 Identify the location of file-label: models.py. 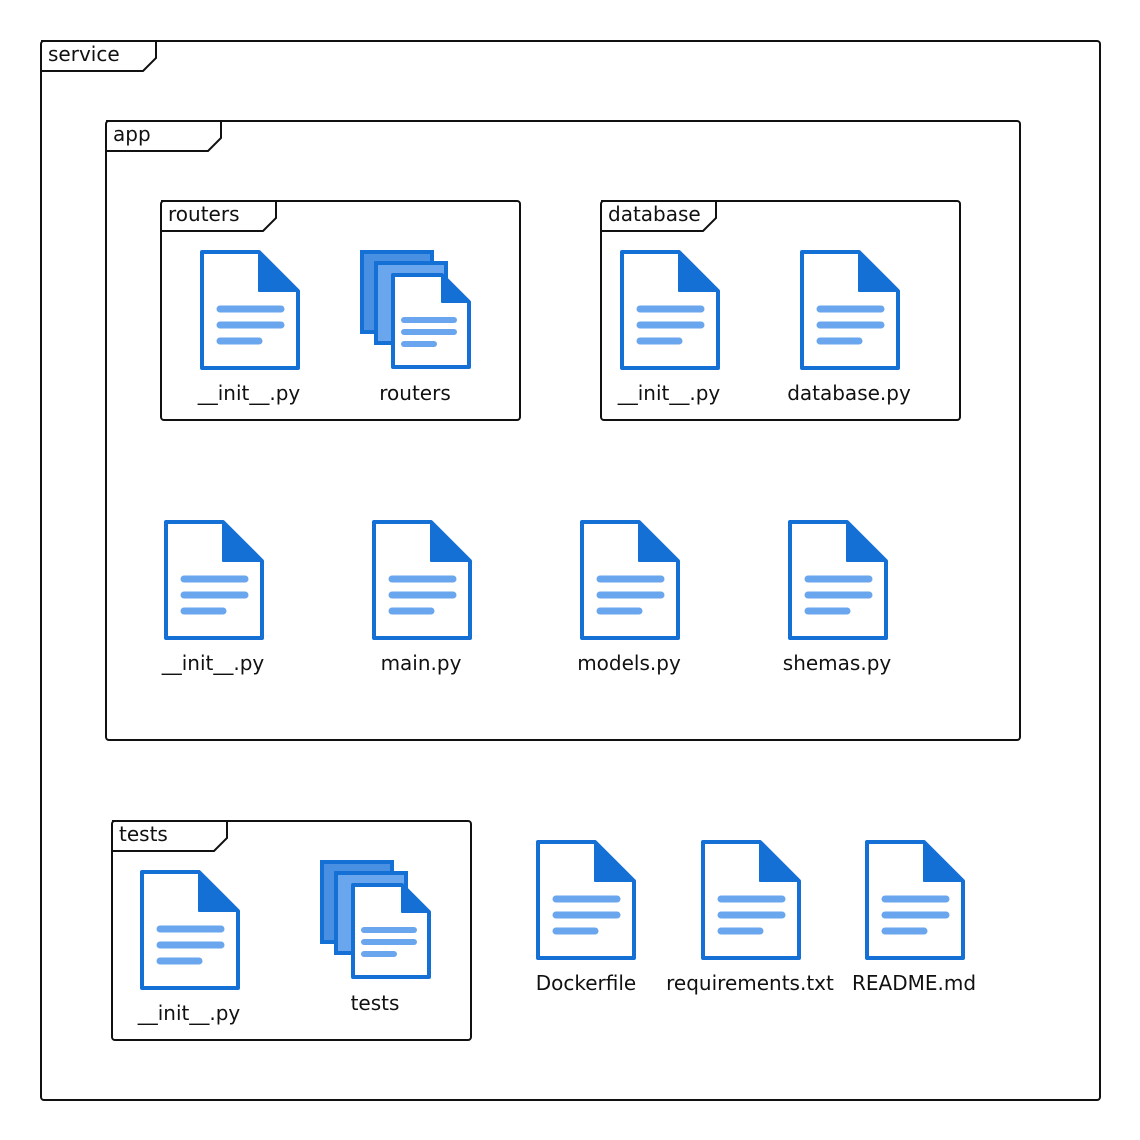
(629, 663).